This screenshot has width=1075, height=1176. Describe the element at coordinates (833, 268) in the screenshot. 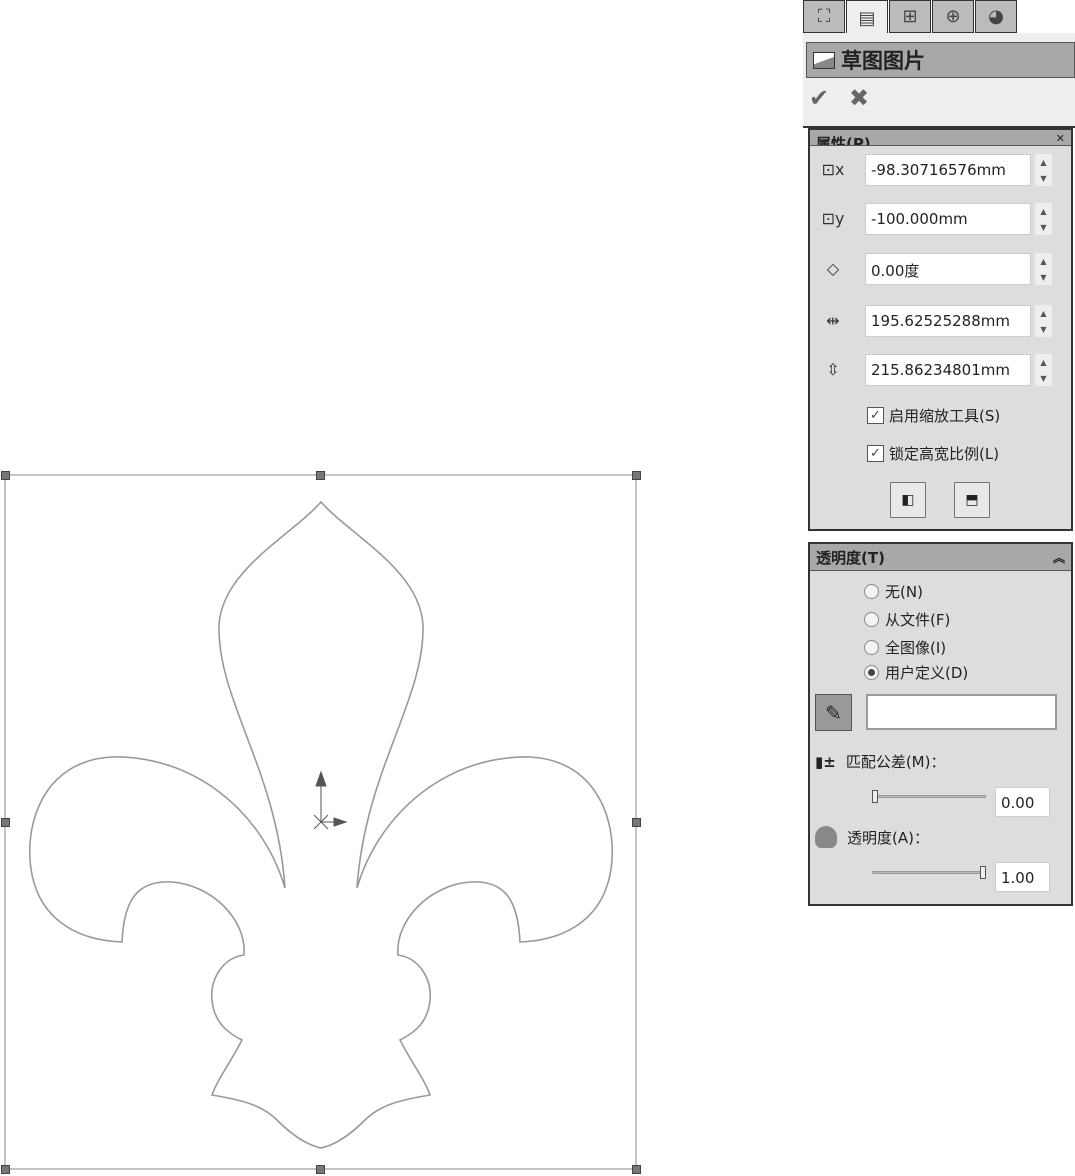

I see `angle-icon: ◇` at that location.